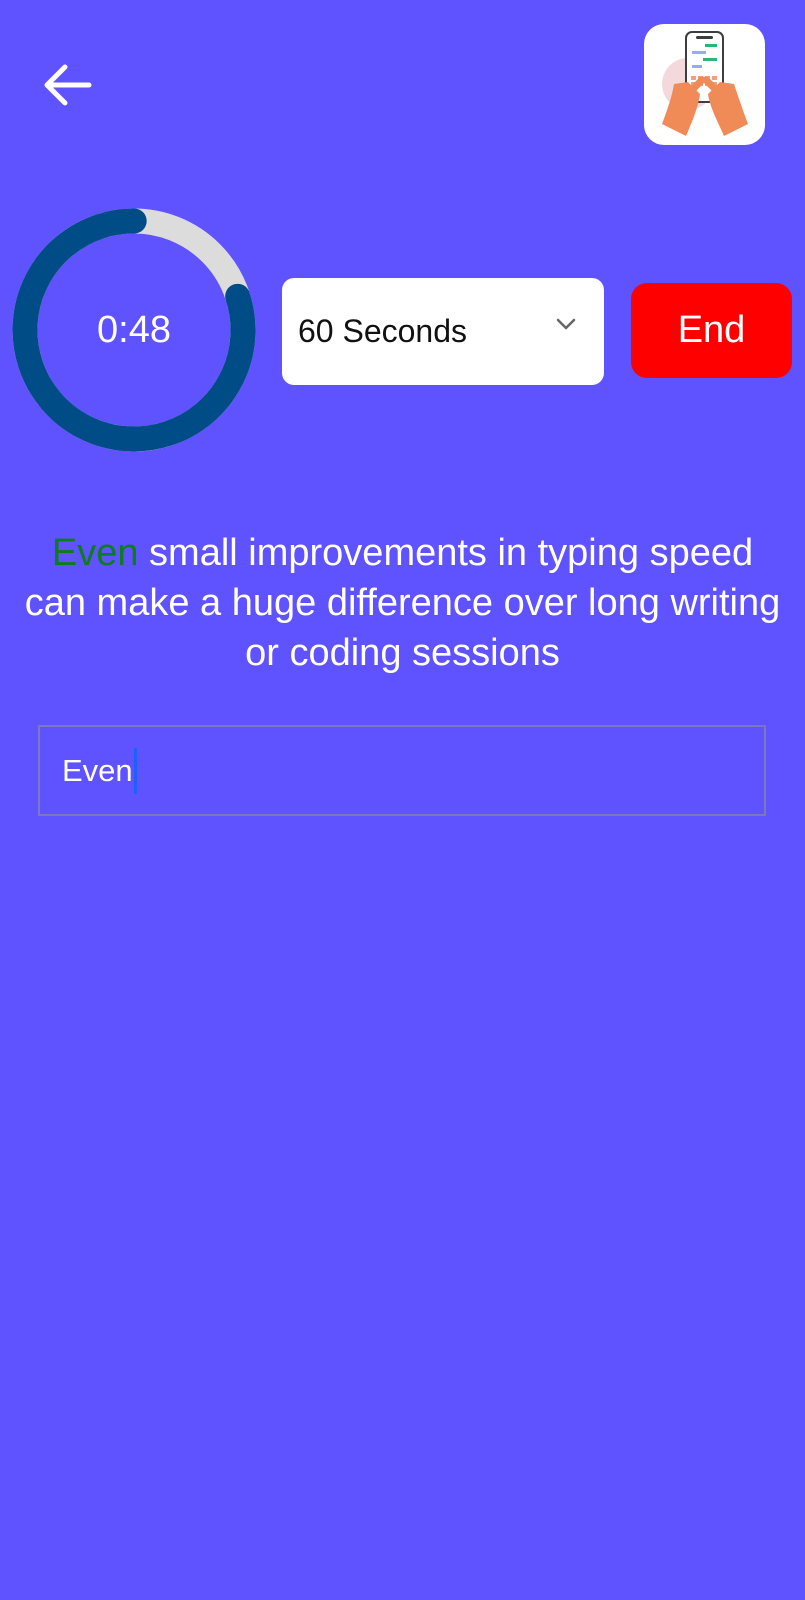 Image resolution: width=805 pixels, height=1600 pixels. I want to click on text-cursor, so click(135, 770).